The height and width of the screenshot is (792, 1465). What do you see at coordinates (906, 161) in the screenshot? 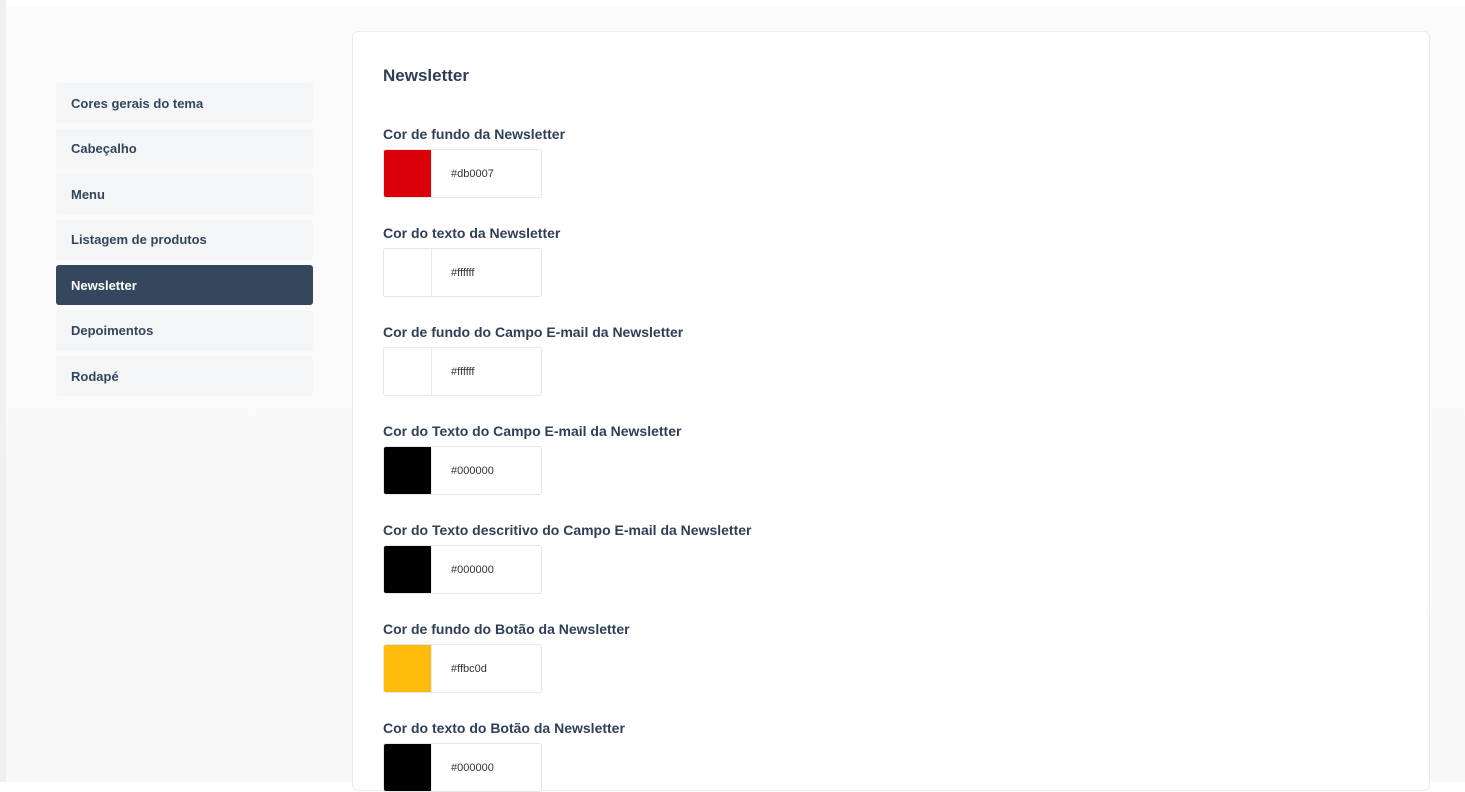
I see `color-field: Cor de fundo da Newsletter #db0007` at bounding box center [906, 161].